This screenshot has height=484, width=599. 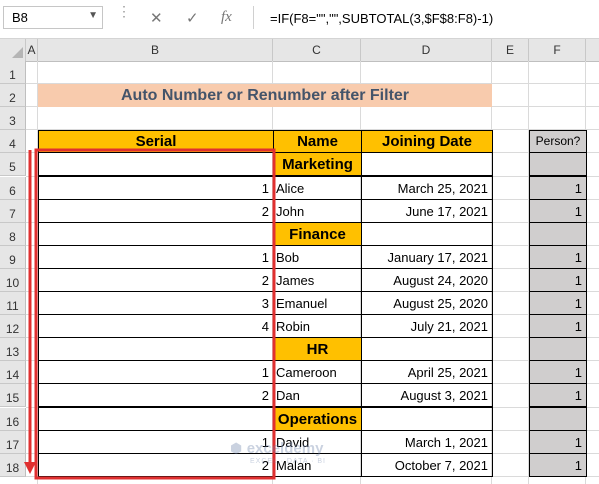 I want to click on watermark-brand: exceldemy, so click(x=285, y=448).